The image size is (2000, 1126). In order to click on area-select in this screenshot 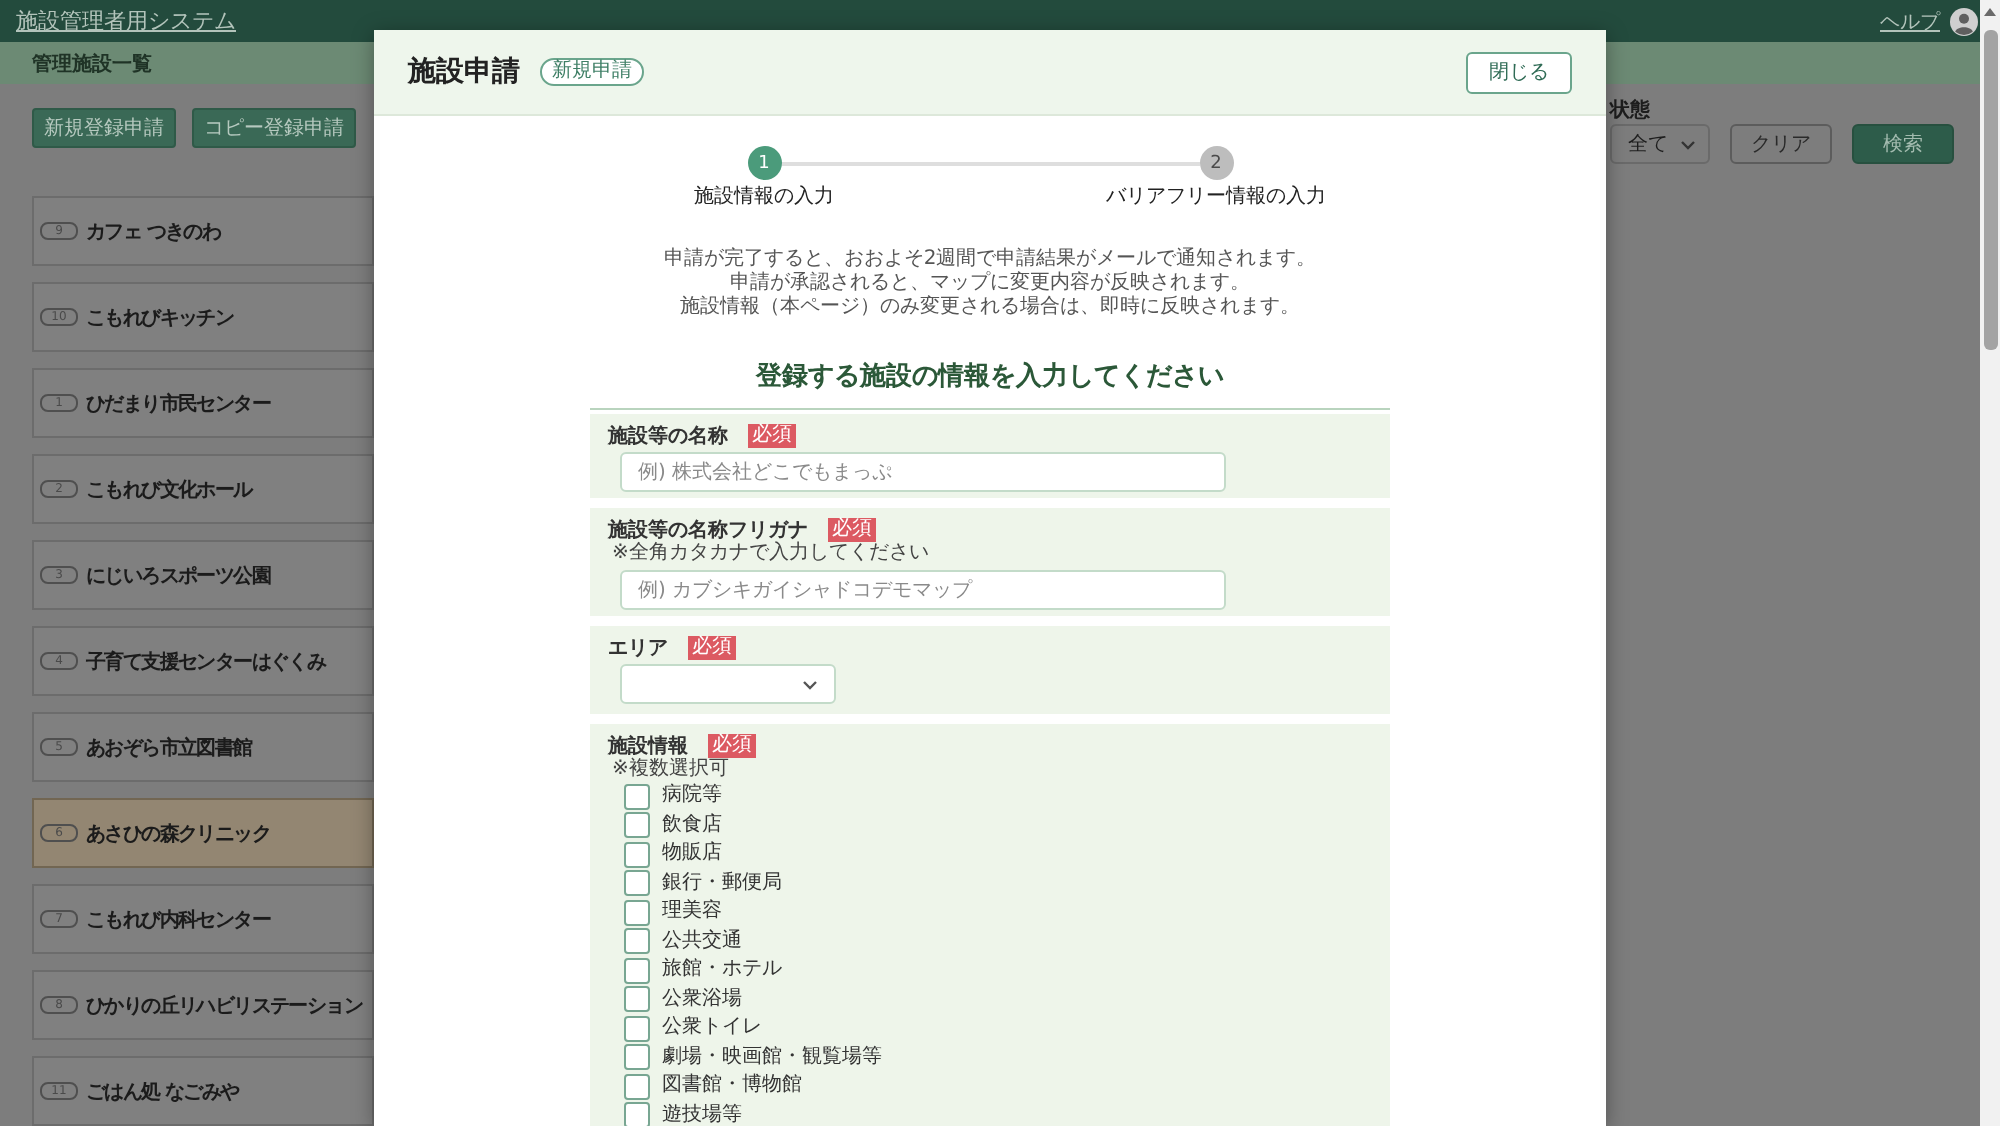, I will do `click(728, 684)`.